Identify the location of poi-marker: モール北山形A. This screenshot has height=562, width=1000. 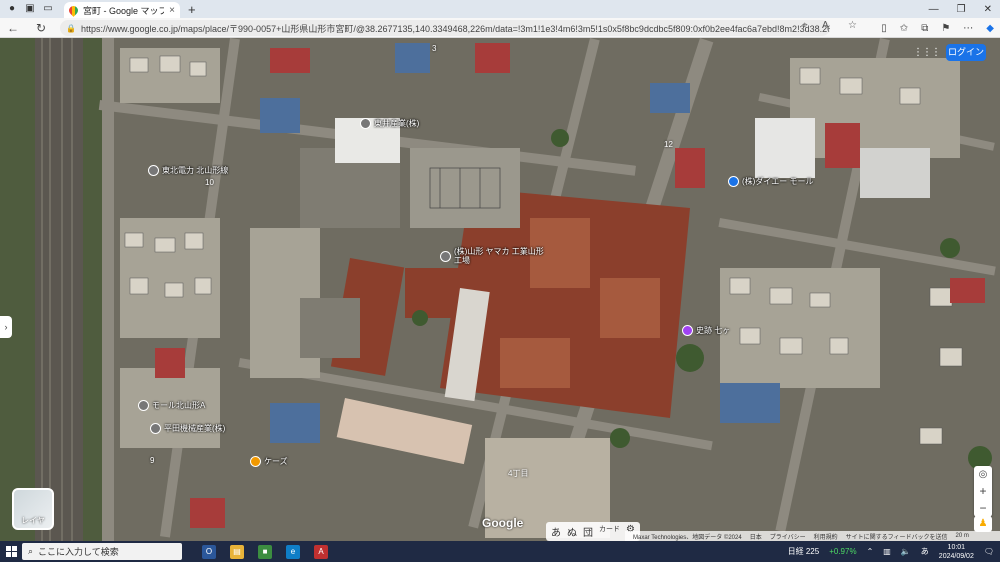
(171, 405).